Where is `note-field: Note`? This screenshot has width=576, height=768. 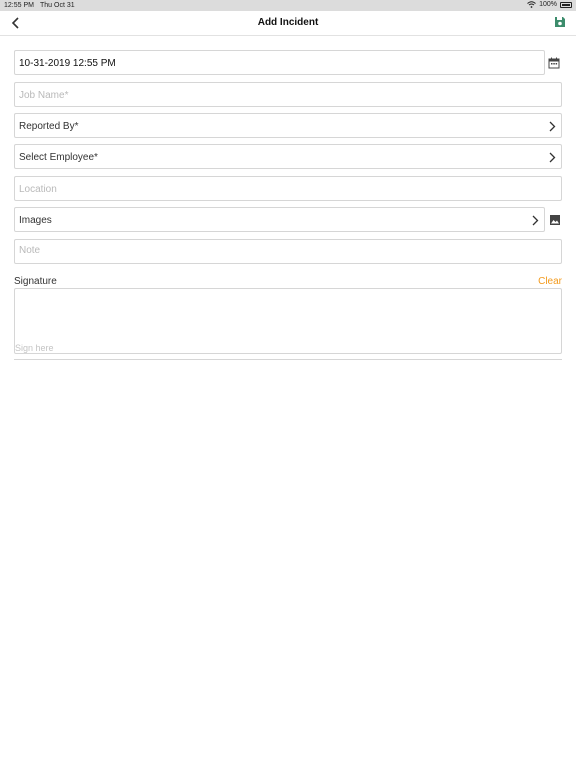
note-field: Note is located at coordinates (288, 251).